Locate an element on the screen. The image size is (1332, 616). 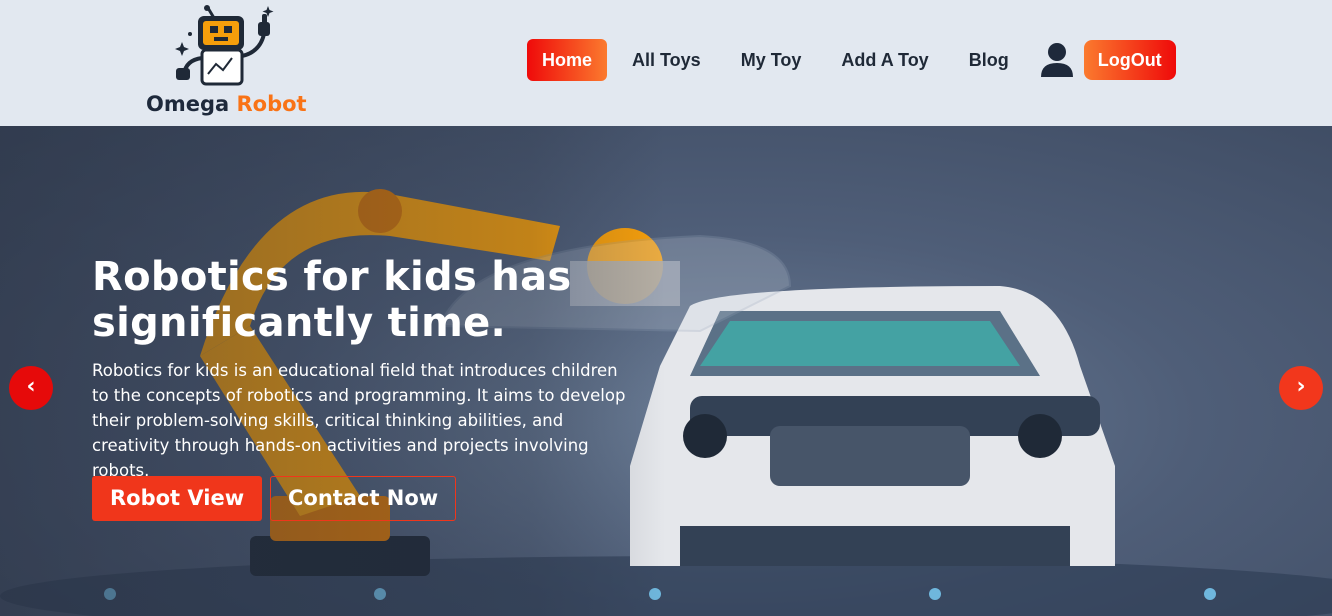
carousel-prev-button: ‹ is located at coordinates (31, 388).